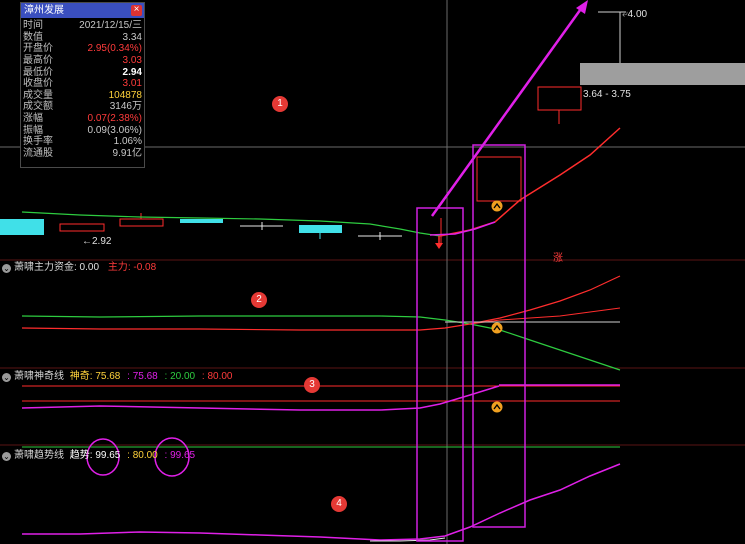 The image size is (745, 544). I want to click on info-row: 收盘价 3.01, so click(82, 84).